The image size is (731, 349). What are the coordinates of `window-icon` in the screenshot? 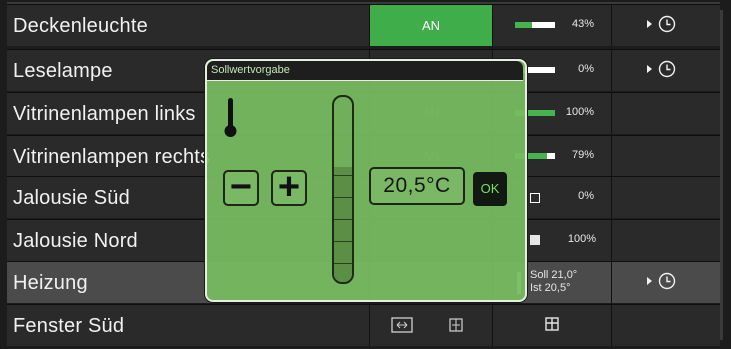 It's located at (552, 324).